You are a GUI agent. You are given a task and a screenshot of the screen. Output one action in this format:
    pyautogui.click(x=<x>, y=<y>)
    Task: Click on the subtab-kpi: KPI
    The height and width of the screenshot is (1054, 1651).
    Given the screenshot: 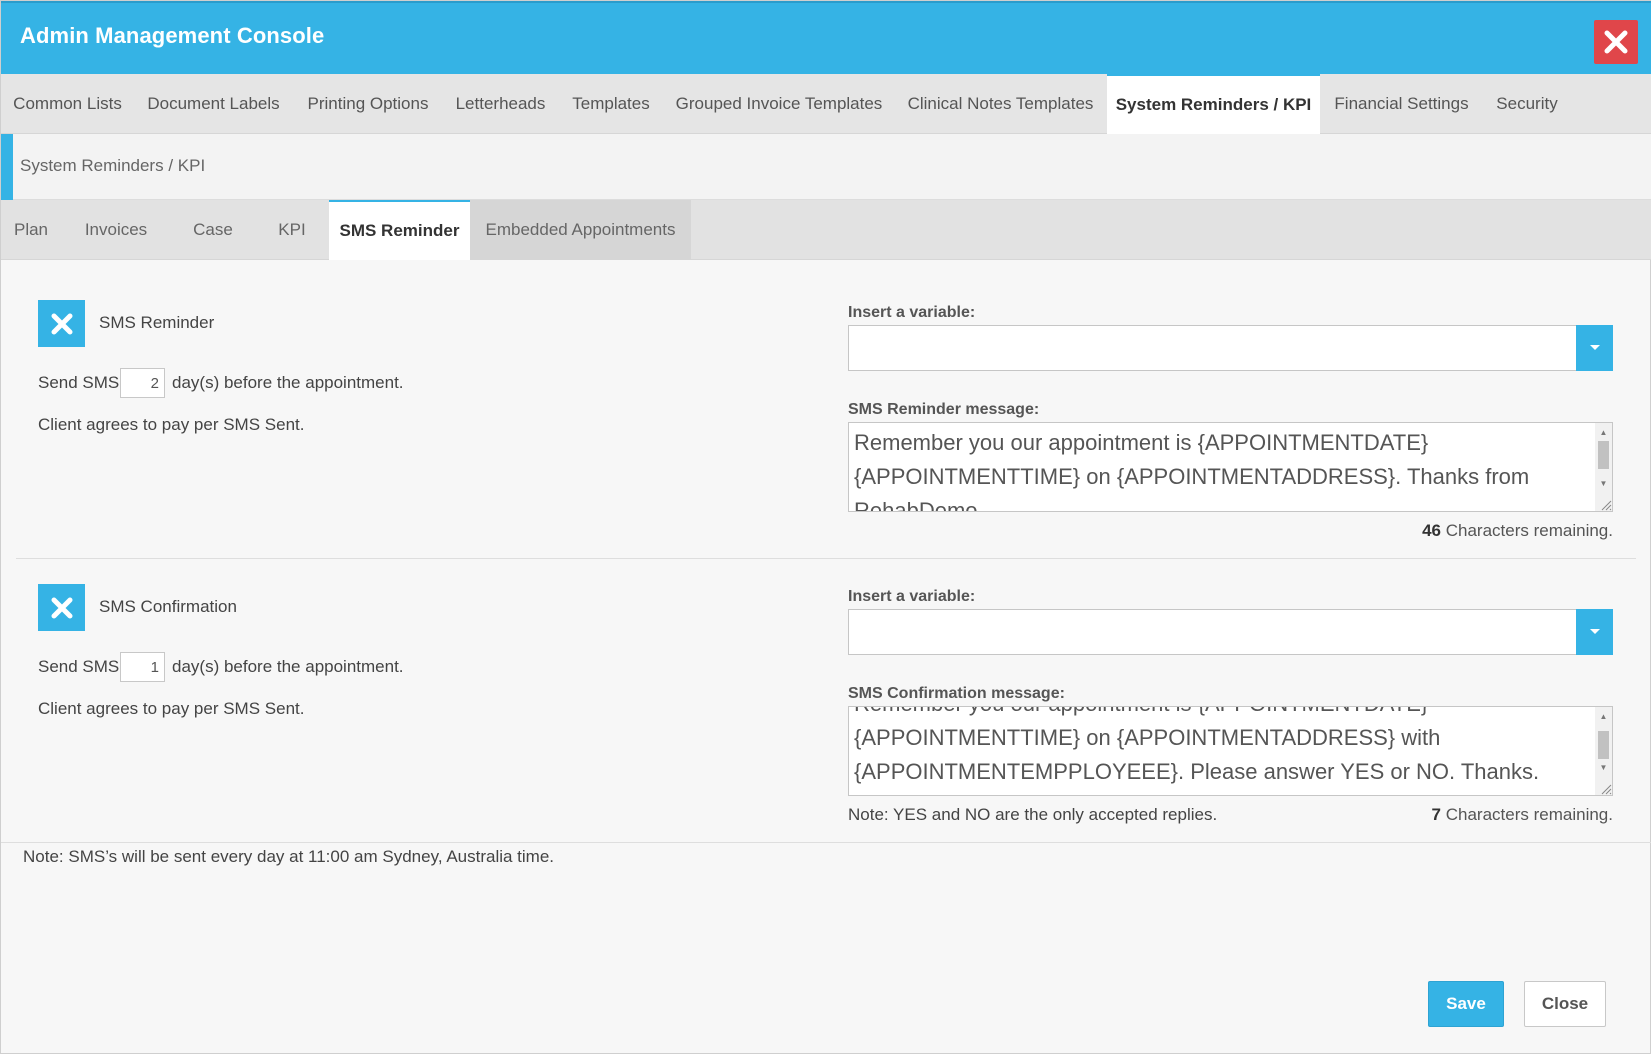 What is the action you would take?
    pyautogui.click(x=292, y=230)
    